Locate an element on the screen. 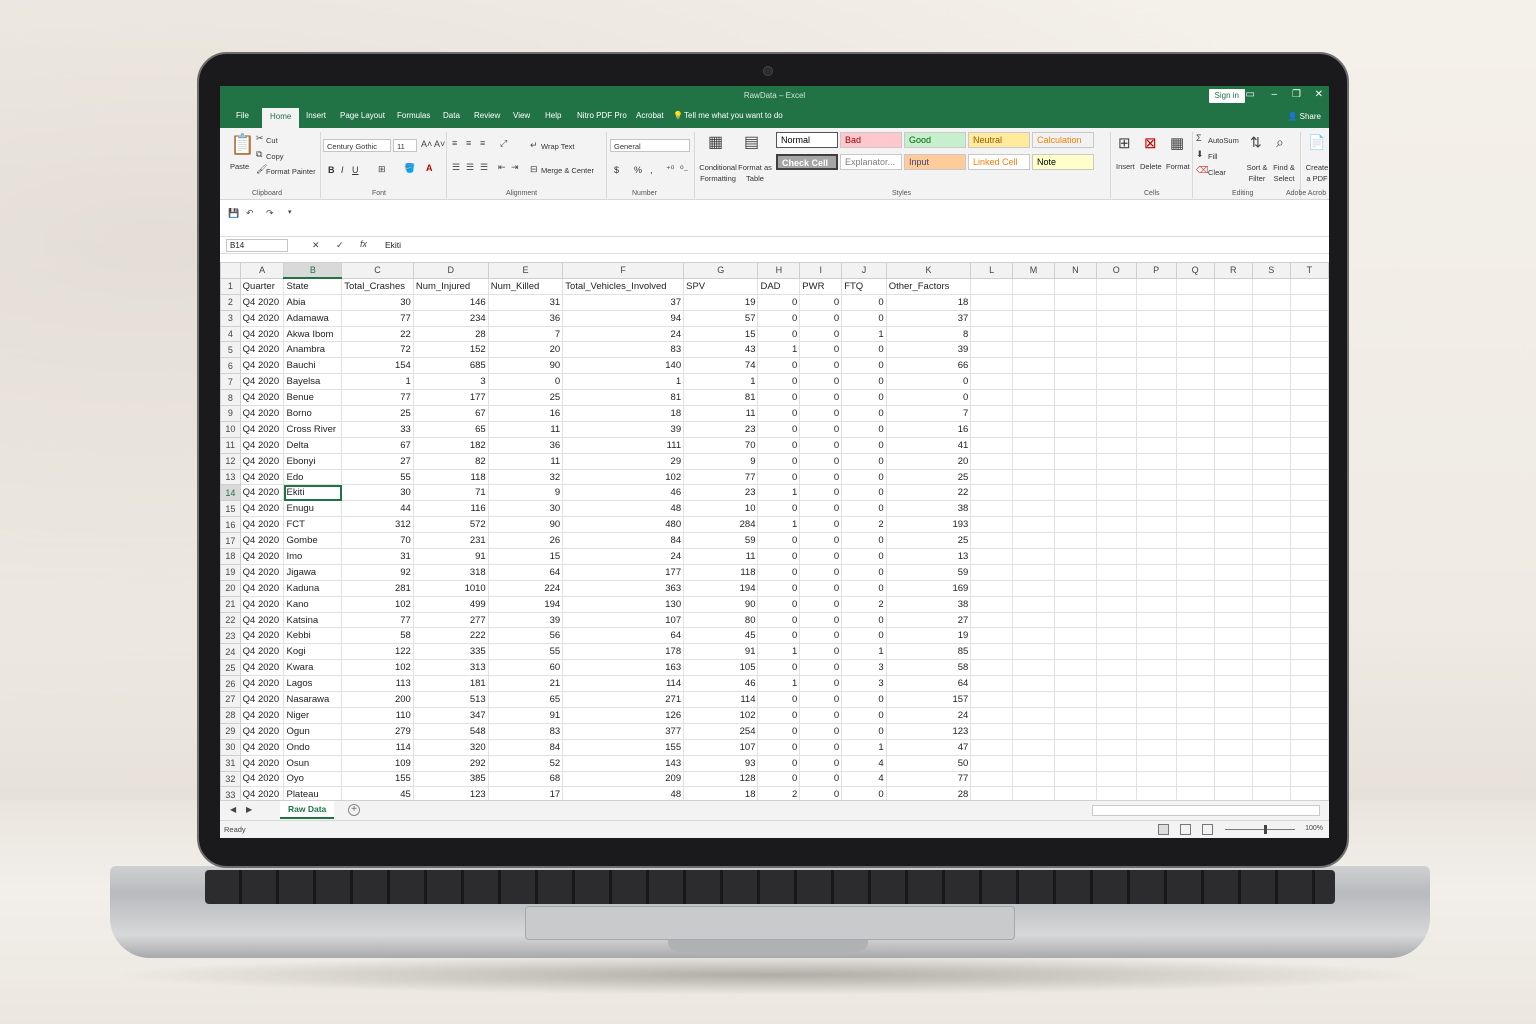  row-header: 9 is located at coordinates (230, 413).